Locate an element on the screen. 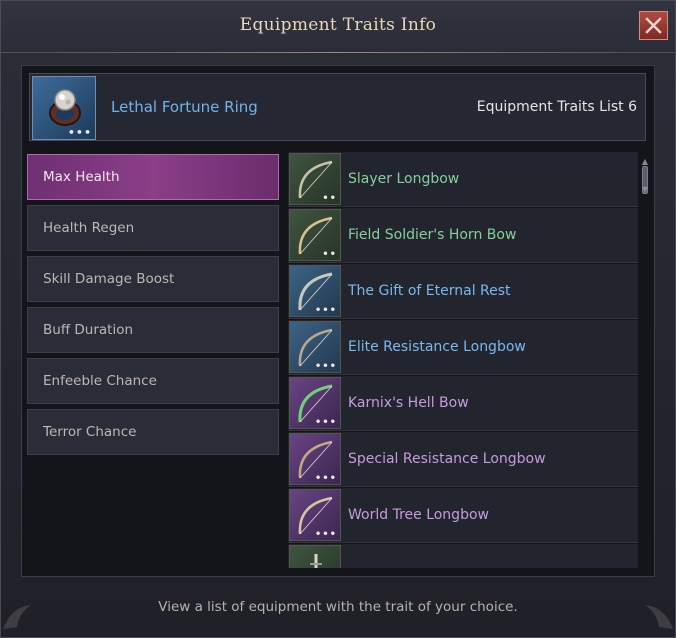 The height and width of the screenshot is (638, 676). equipment-name: The Gift of Eternal Rest is located at coordinates (429, 291).